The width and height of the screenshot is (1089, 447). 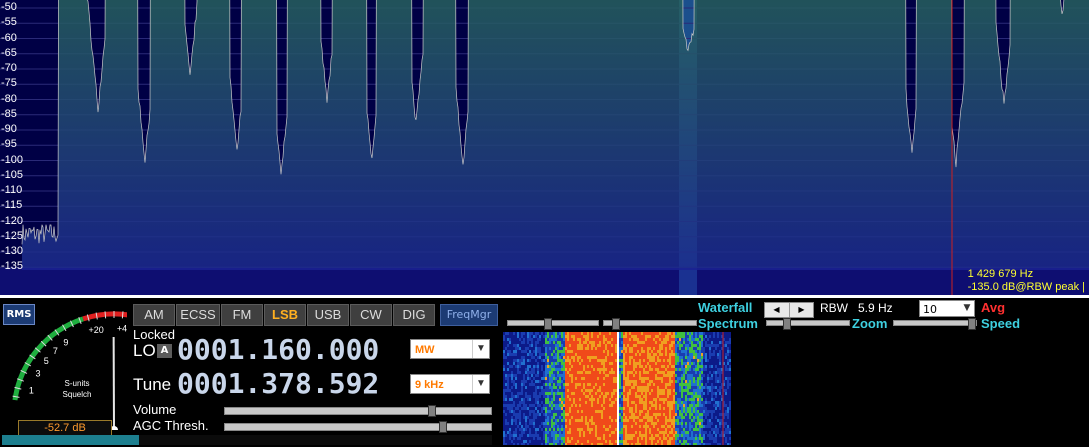 I want to click on volume-slider, so click(x=358, y=411).